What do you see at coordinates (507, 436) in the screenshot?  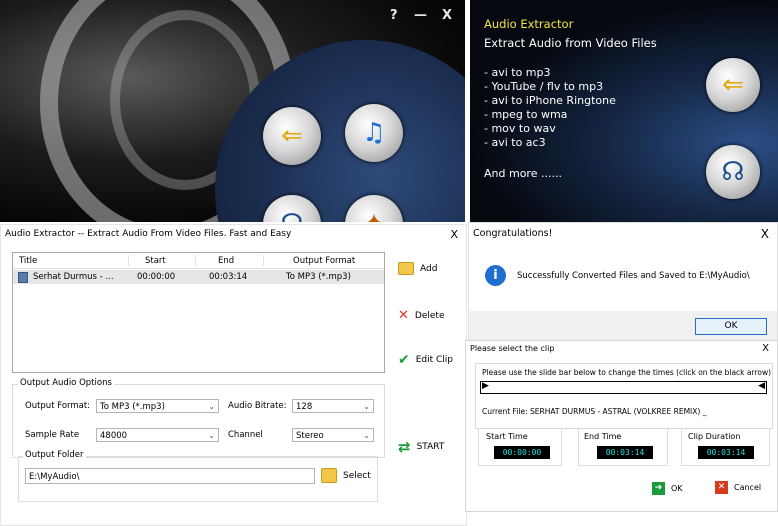 I see `start-time-label: Start Time` at bounding box center [507, 436].